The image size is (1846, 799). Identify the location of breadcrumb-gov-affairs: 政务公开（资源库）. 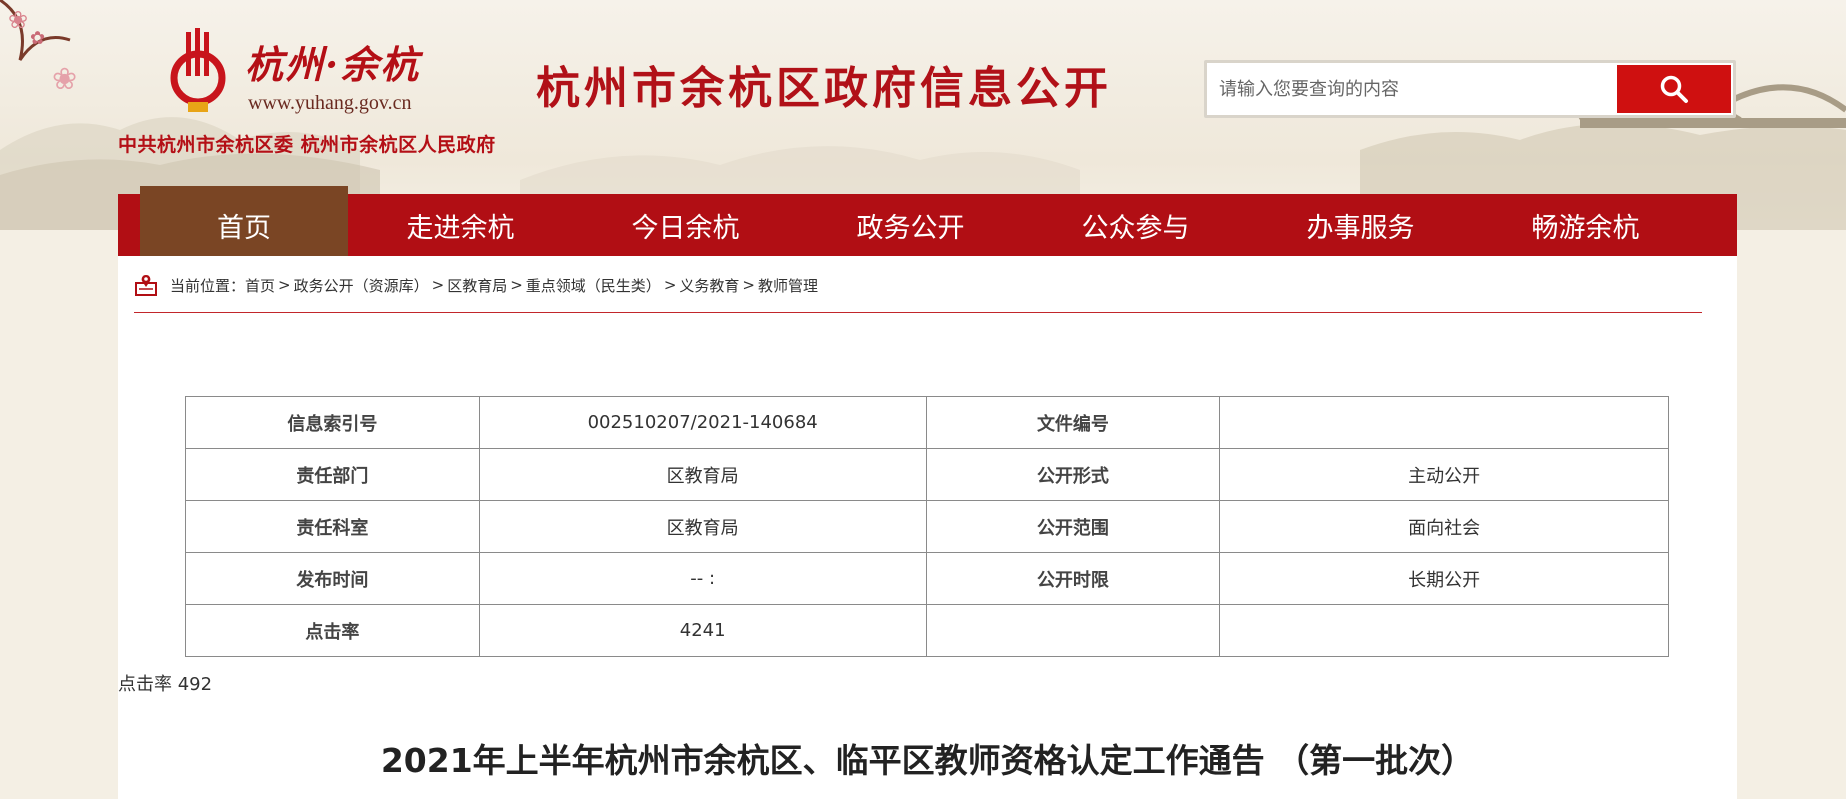
(361, 285).